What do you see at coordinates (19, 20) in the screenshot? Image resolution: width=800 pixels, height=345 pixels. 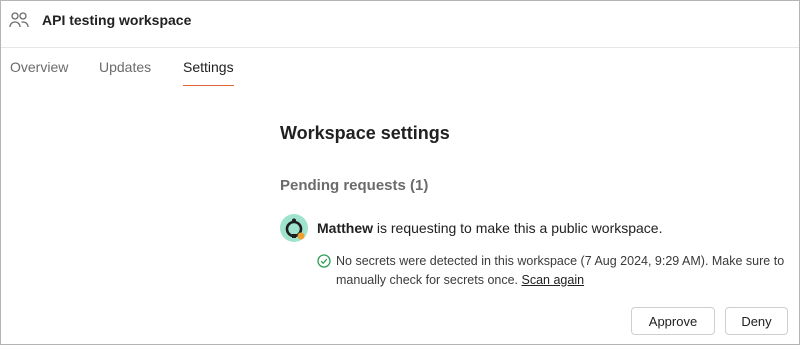 I see `people-icon` at bounding box center [19, 20].